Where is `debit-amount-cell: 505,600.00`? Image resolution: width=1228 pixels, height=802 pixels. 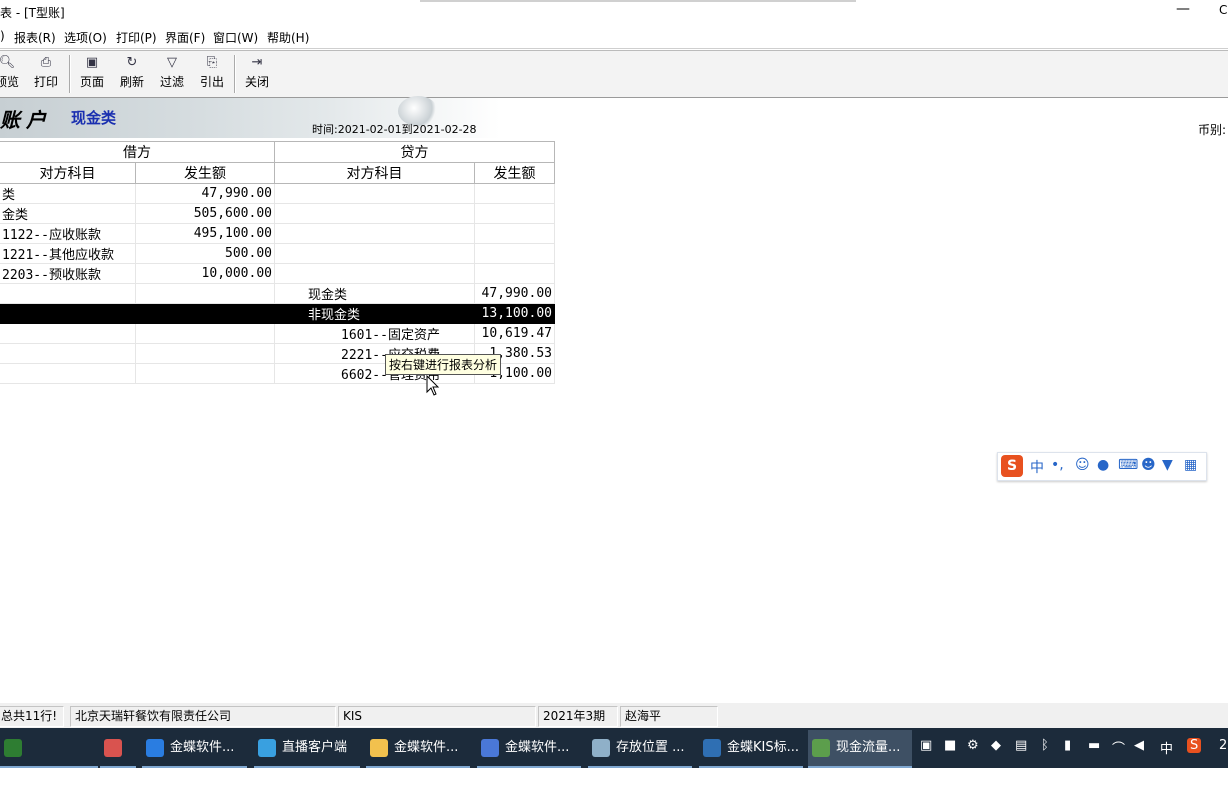 debit-amount-cell: 505,600.00 is located at coordinates (205, 213).